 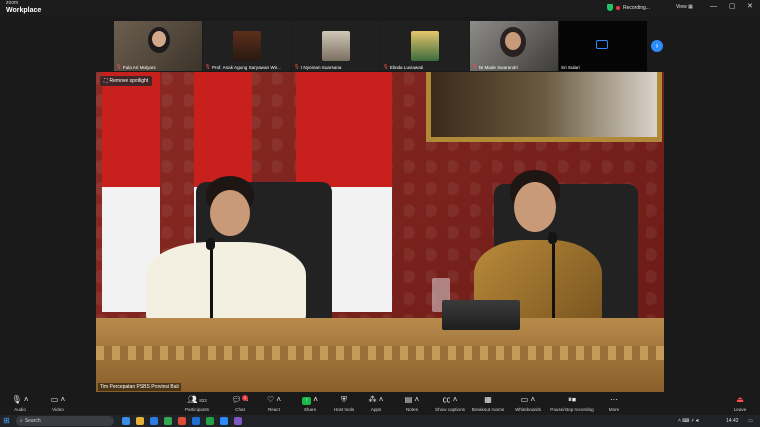 I want to click on whiteboards-button: ▭ ˄ Whiteboards, so click(x=528, y=403).